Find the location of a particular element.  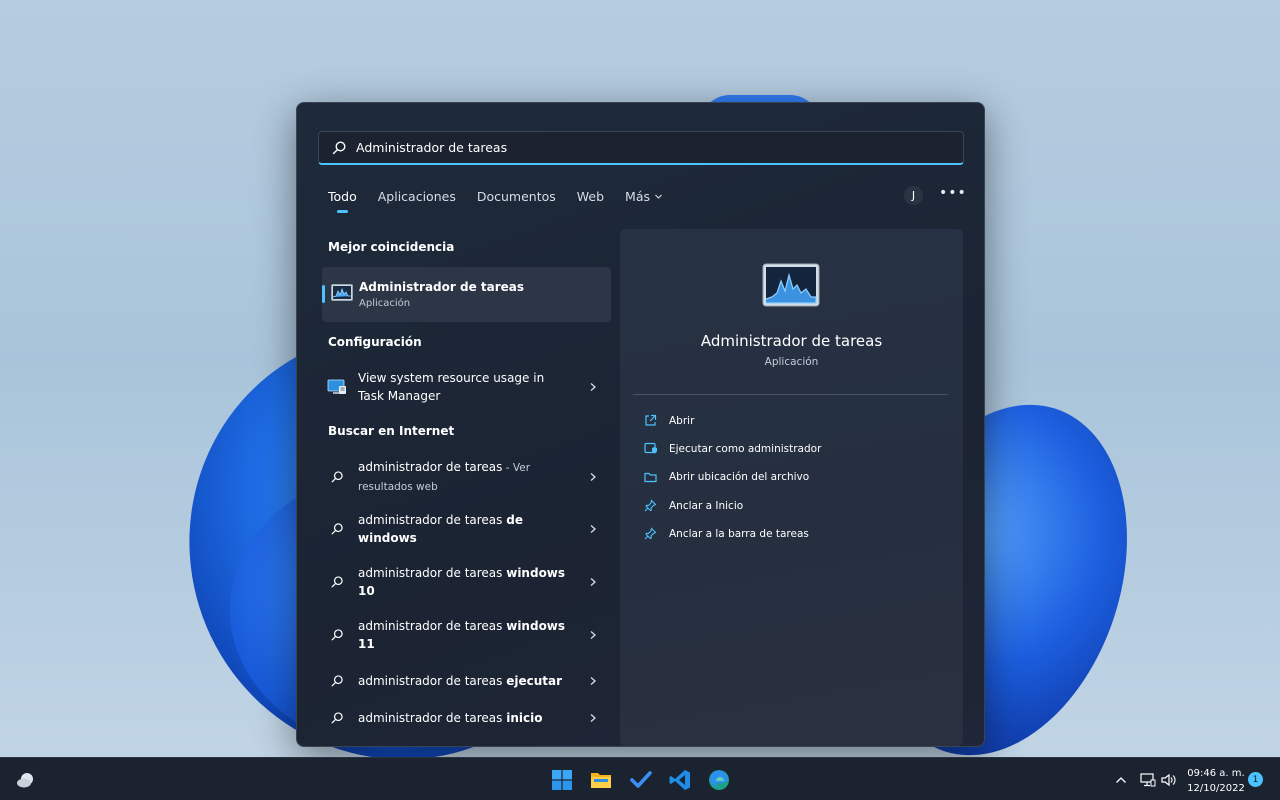

chevron-down-icon is located at coordinates (658, 196).